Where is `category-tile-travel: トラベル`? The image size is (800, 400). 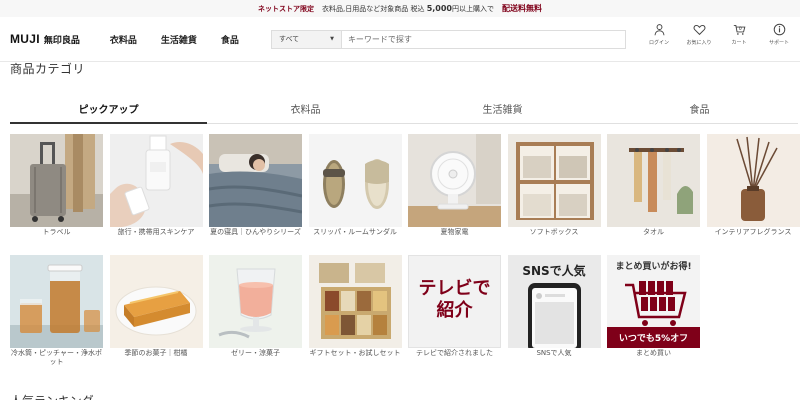
category-tile-travel: トラベル is located at coordinates (56, 194).